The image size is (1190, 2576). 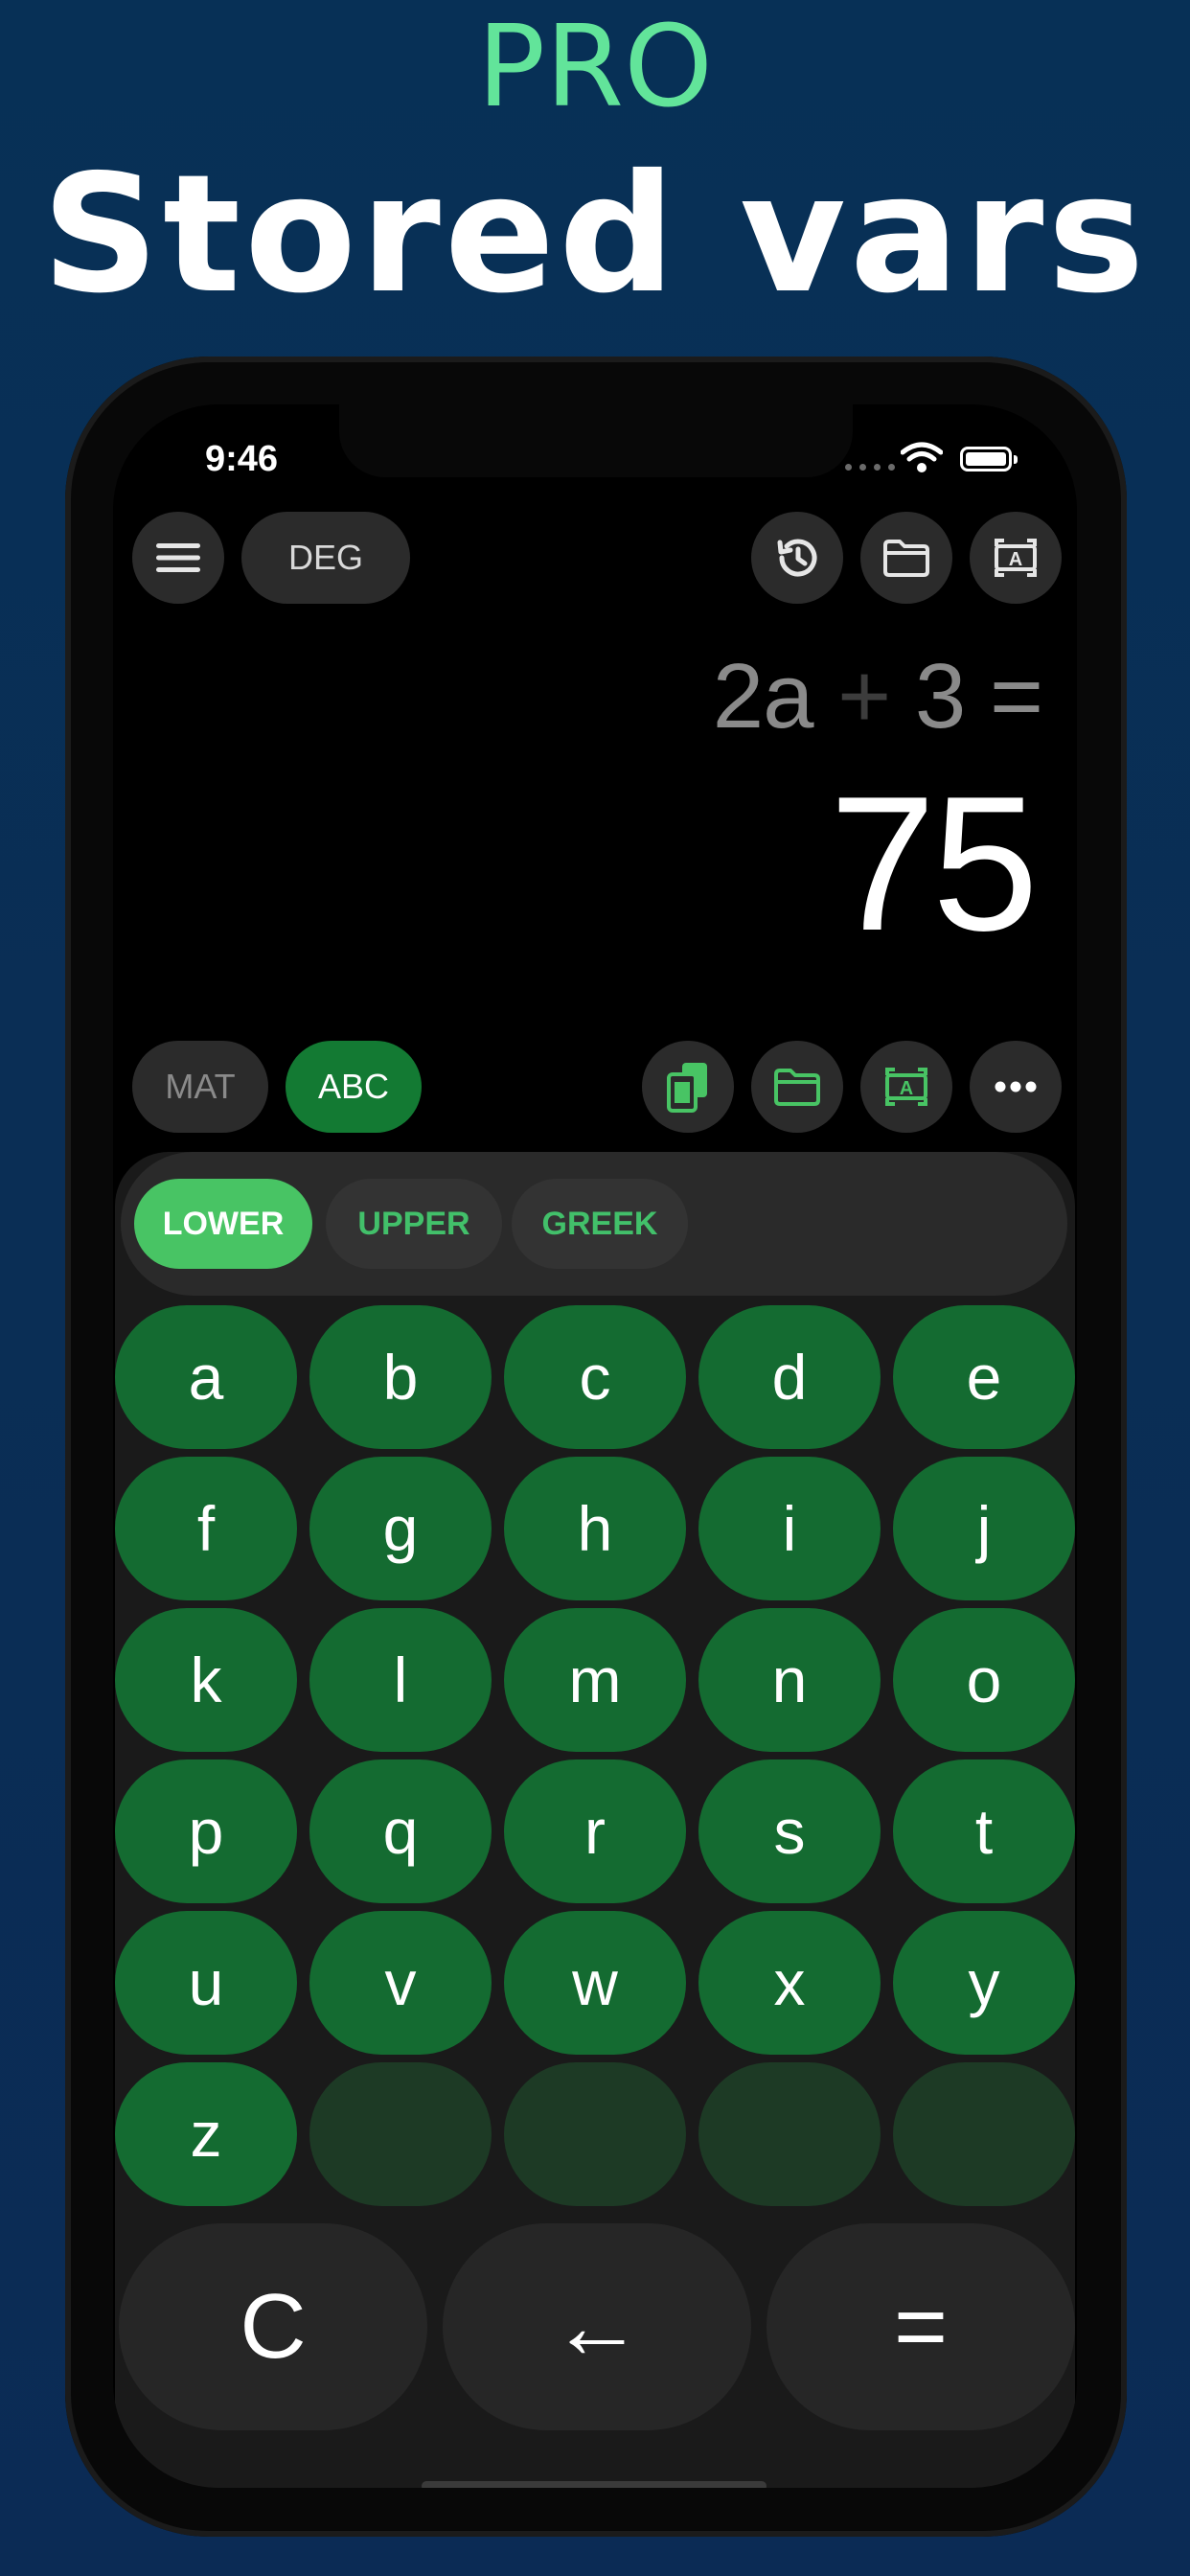 I want to click on key-r: r, so click(x=595, y=1832).